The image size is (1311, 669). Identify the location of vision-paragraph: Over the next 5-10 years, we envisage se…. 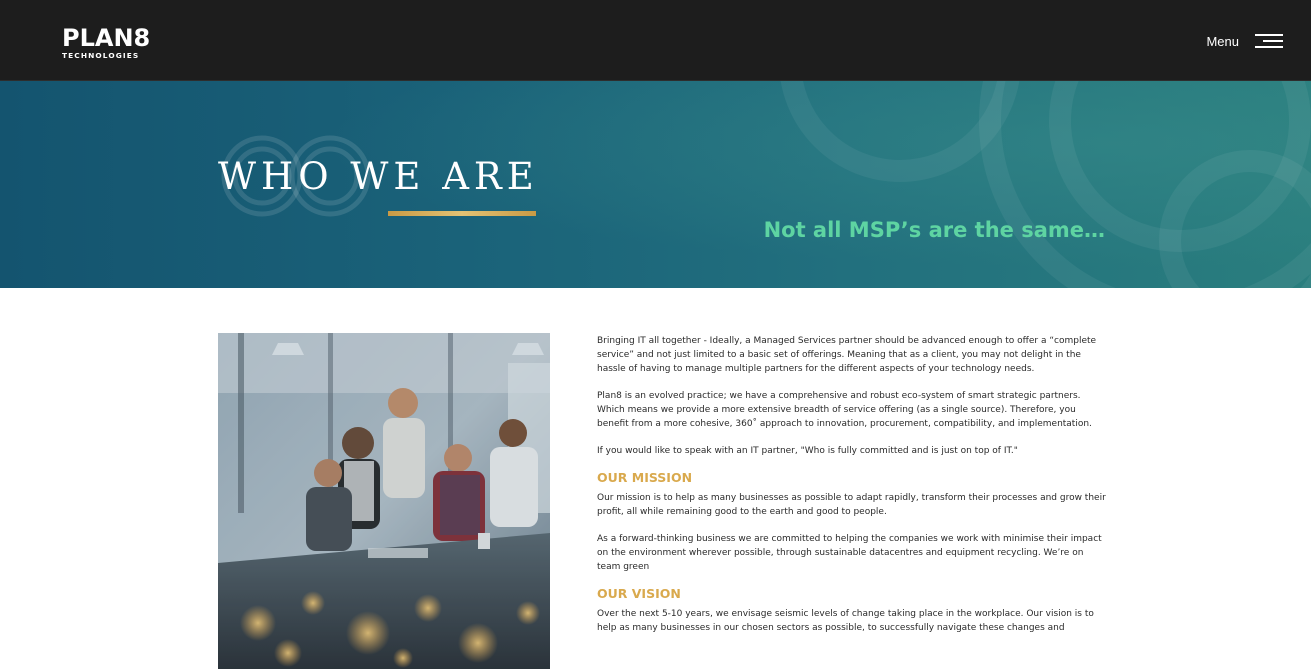
(845, 621).